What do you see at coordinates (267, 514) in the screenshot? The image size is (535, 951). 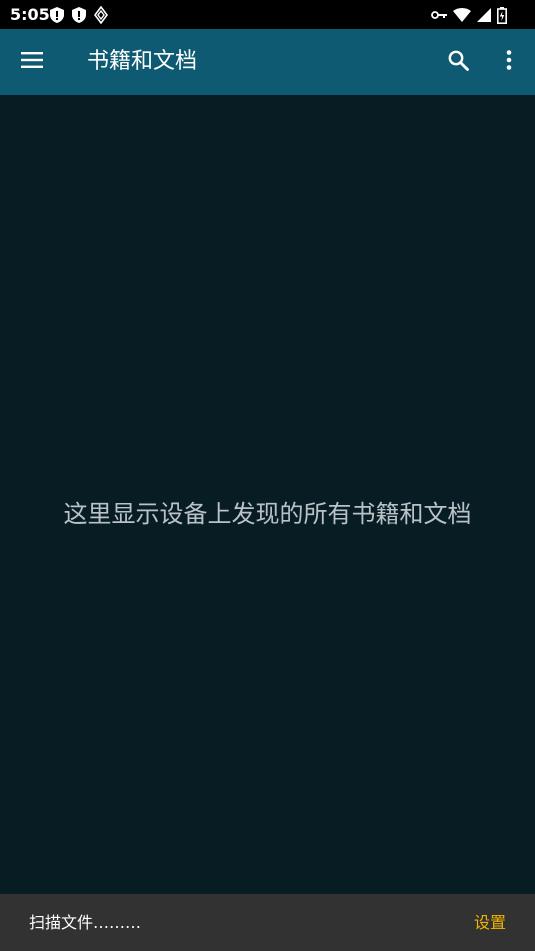 I see `empty-state-message: 这里显示设备上发现的所有书籍和文档` at bounding box center [267, 514].